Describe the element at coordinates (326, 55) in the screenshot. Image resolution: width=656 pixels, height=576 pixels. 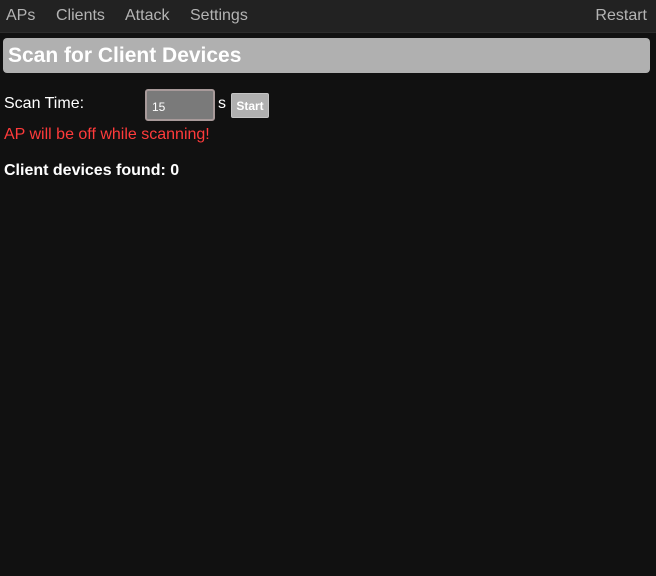
I see `section-header: Scan for Client Devices` at that location.